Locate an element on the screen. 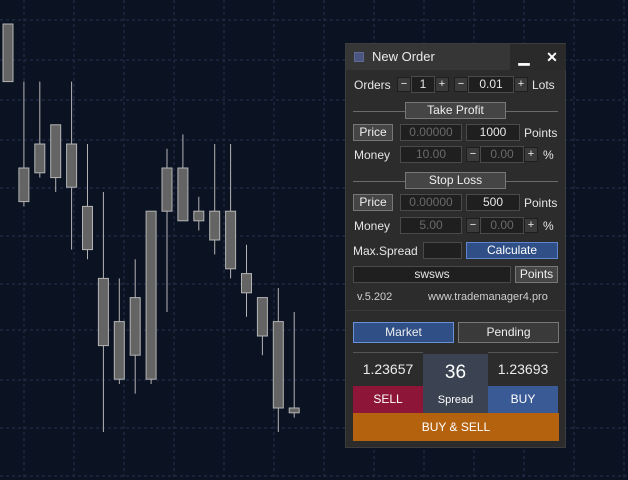 Image resolution: width=628 pixels, height=480 pixels. buy-and-sell-button: BUY & SELL is located at coordinates (456, 427).